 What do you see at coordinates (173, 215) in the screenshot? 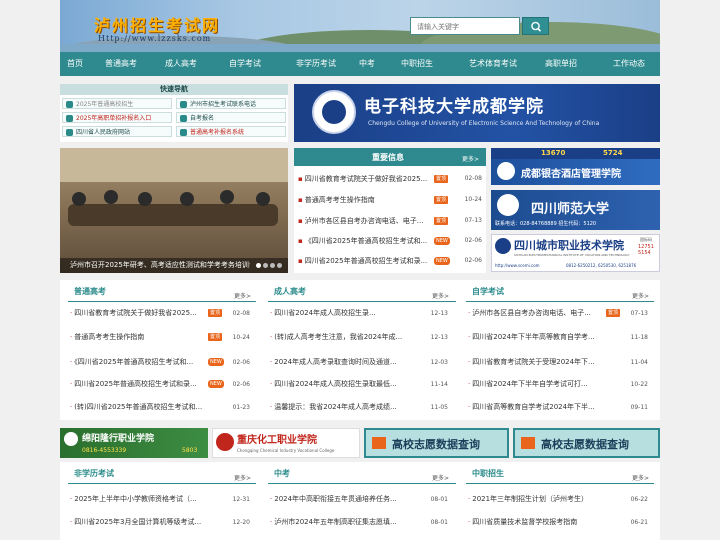
I see `photo-table` at bounding box center [173, 215].